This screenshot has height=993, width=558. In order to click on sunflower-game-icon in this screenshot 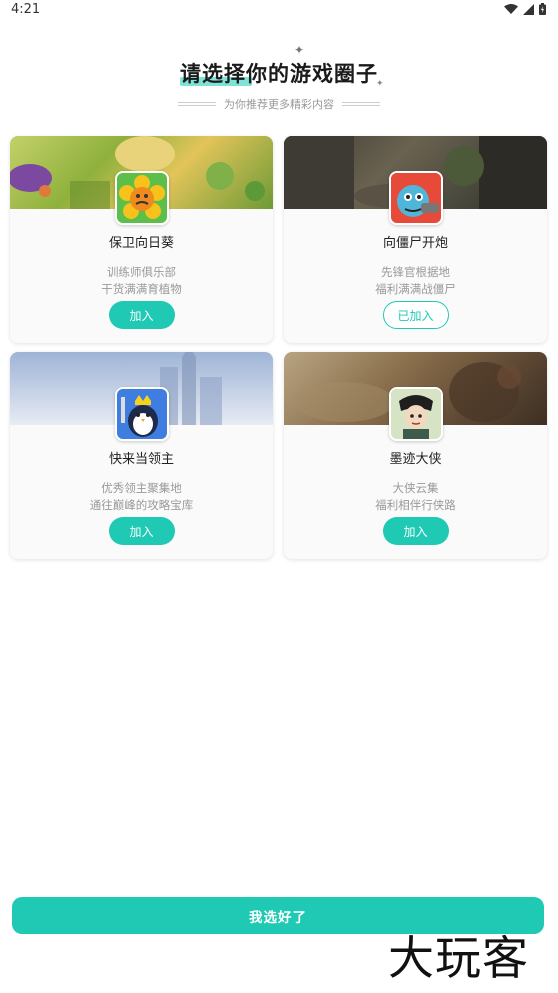, I will do `click(141, 198)`.